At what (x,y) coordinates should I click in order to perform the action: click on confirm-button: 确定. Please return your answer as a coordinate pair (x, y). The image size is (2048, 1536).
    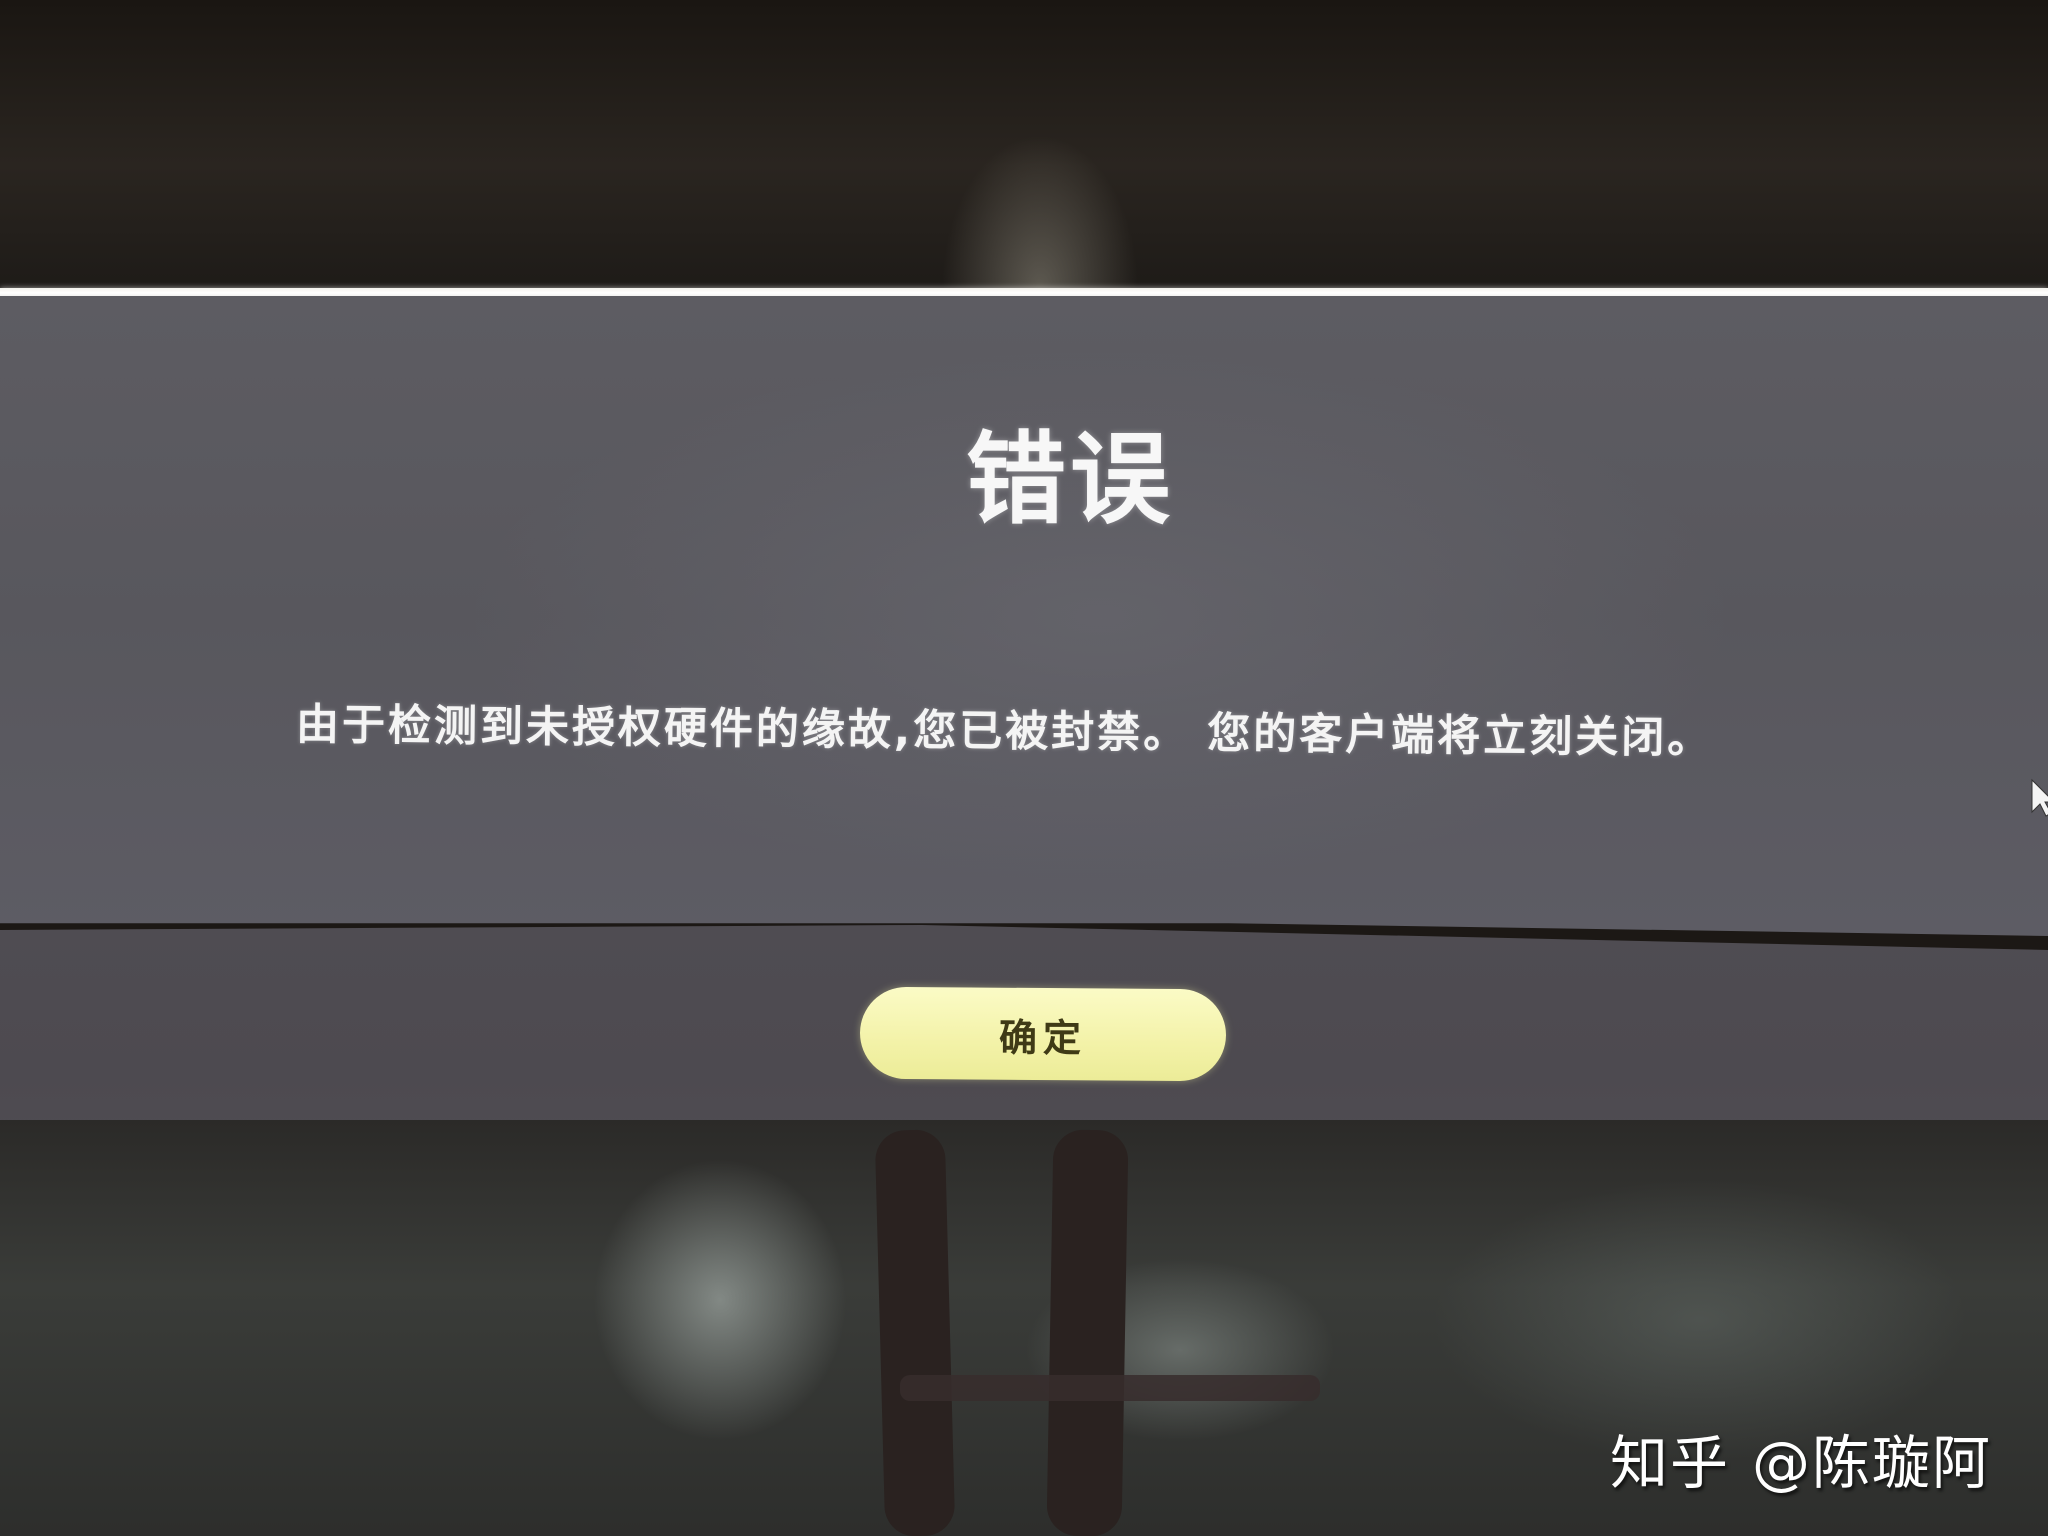
    Looking at the image, I should click on (1043, 1034).